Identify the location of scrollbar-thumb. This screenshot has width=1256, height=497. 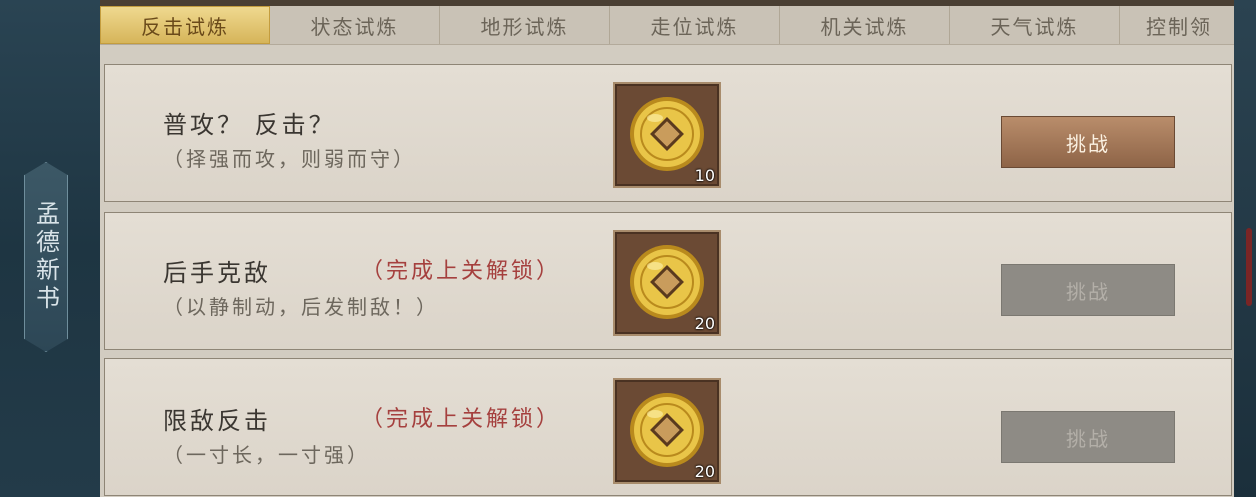
(1249, 267).